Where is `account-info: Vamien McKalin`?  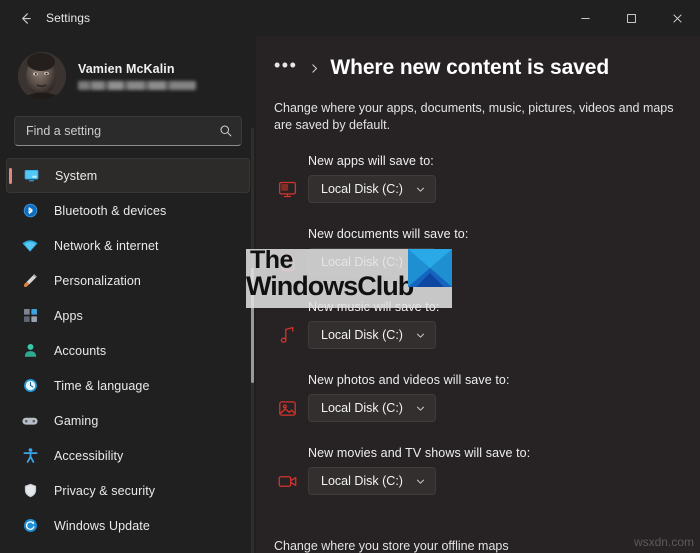
account-info: Vamien McKalin is located at coordinates (137, 76).